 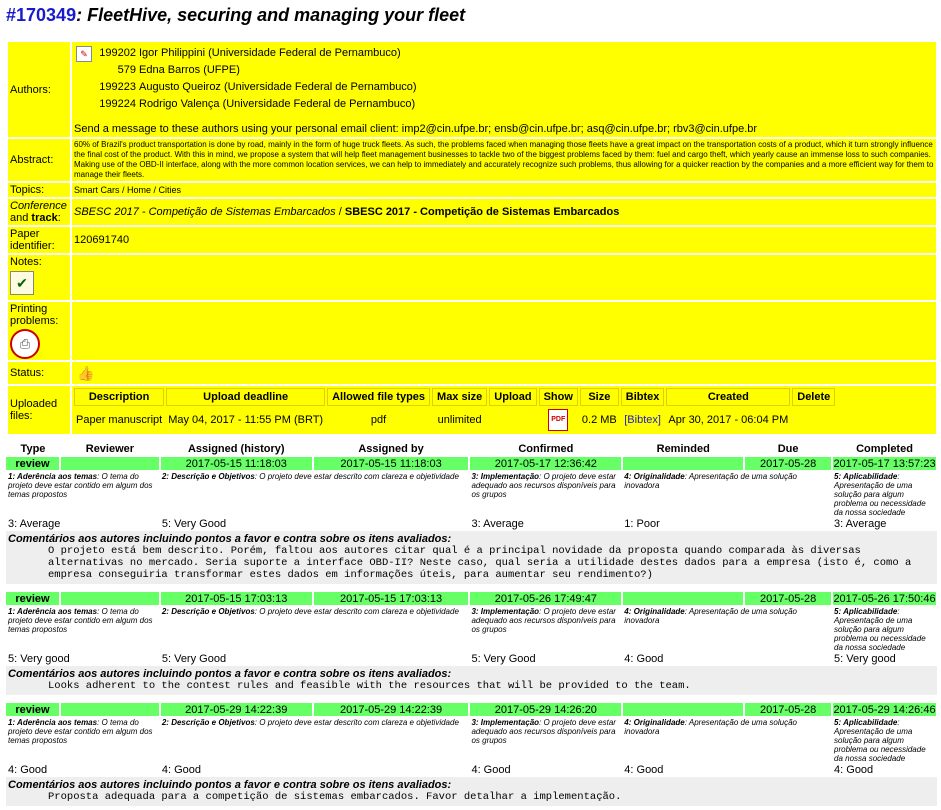 I want to click on col-max-size: Max size, so click(x=460, y=397).